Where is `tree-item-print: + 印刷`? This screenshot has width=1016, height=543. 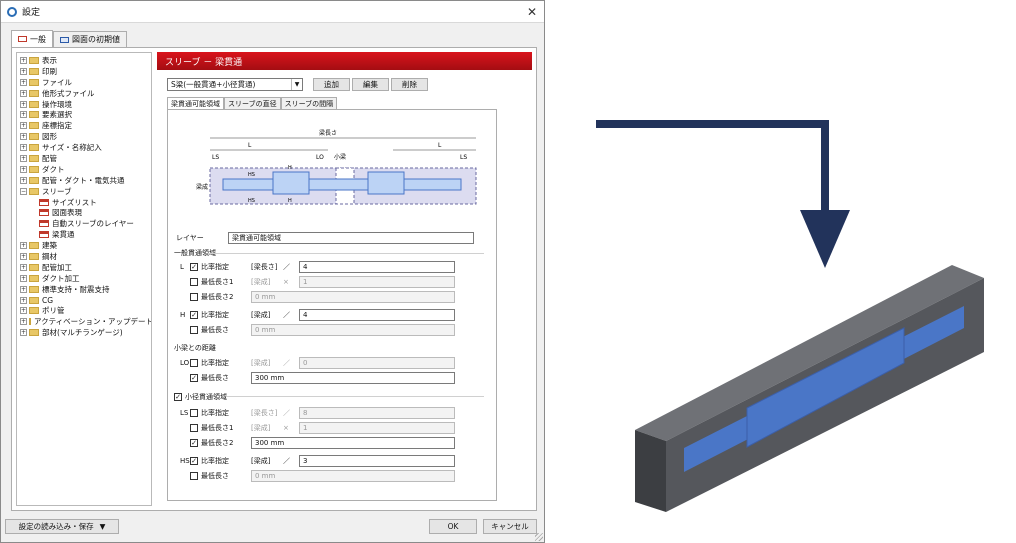
tree-item-print: + 印刷 is located at coordinates (84, 71).